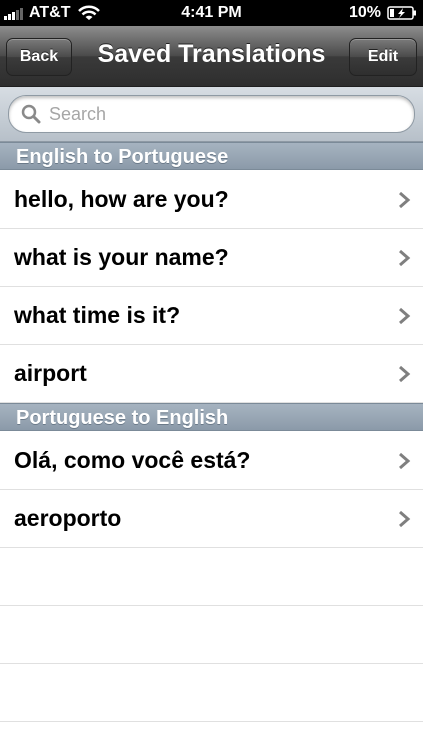  I want to click on page-title: Saved Translations, so click(211, 54).